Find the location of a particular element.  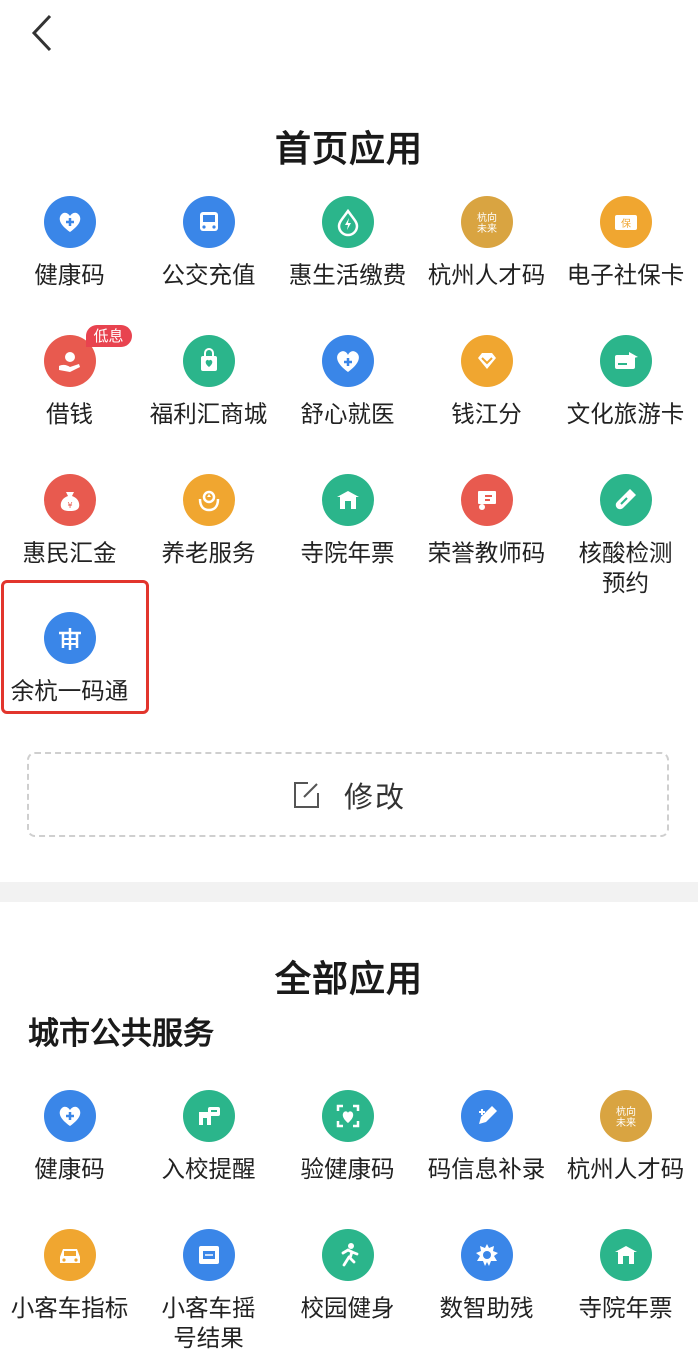

all-app-tile: 小客车指标 is located at coordinates (69, 1276).